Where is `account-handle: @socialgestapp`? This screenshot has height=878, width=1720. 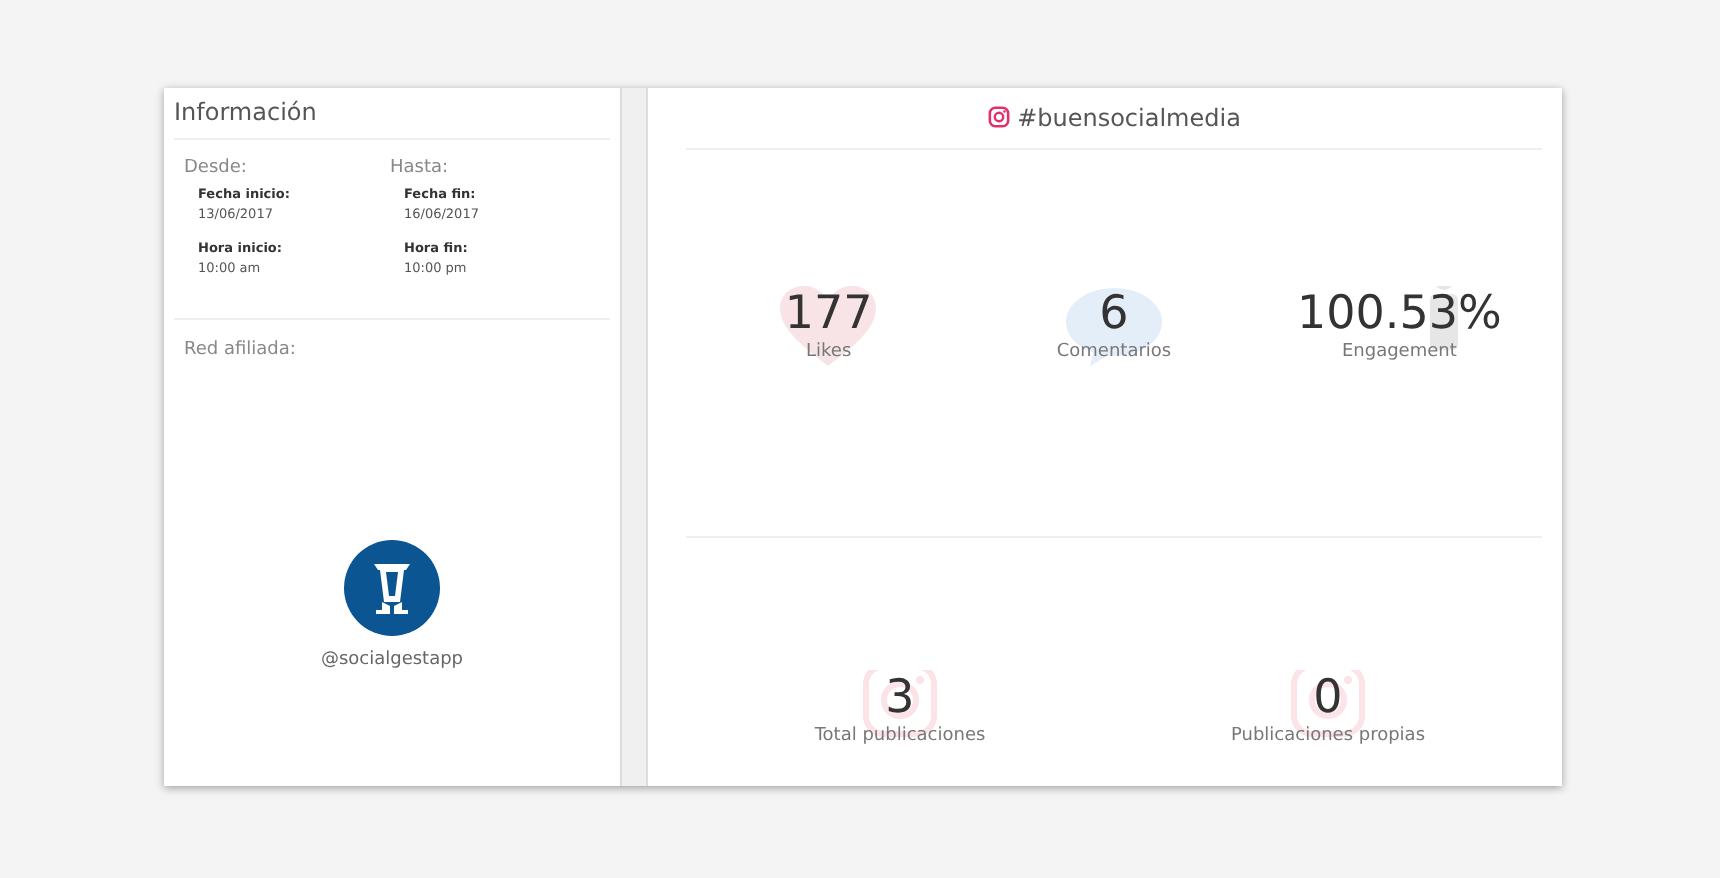 account-handle: @socialgestapp is located at coordinates (392, 660).